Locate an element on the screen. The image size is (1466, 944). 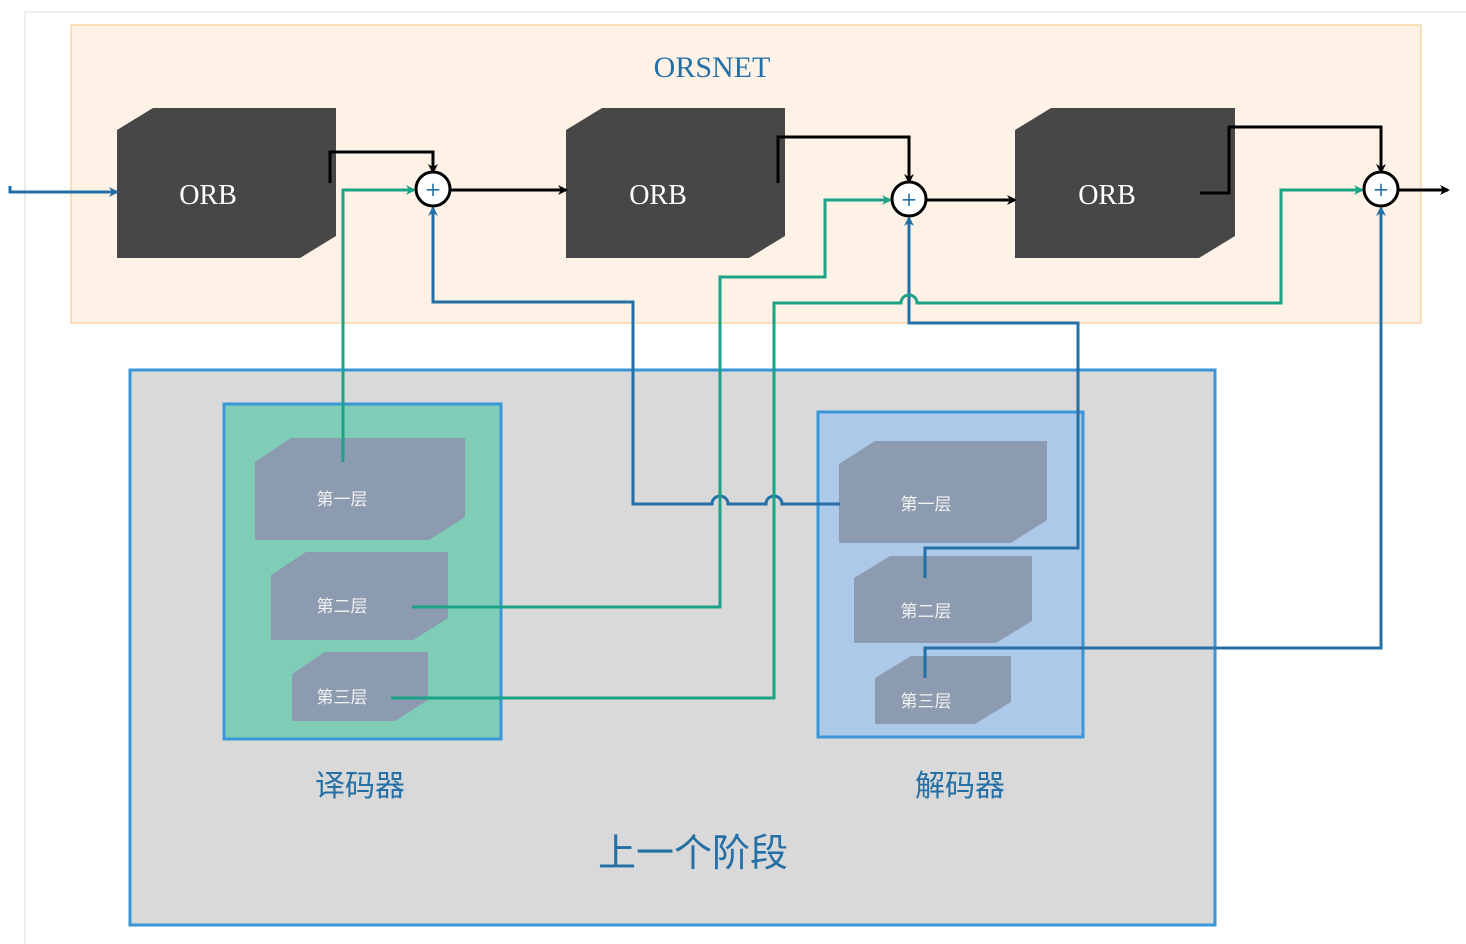
orb-3-label: ORB is located at coordinates (1107, 195).